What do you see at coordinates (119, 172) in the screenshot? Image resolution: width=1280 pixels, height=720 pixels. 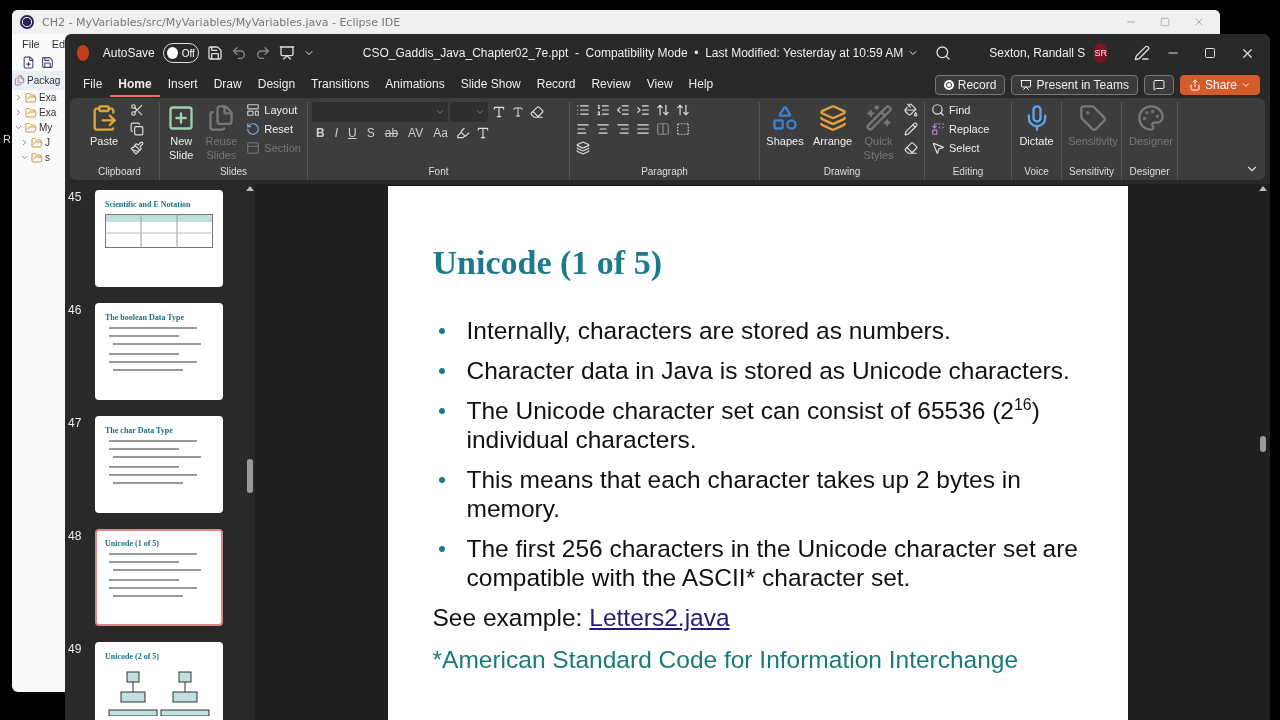 I see `group-label: Clipboard` at bounding box center [119, 172].